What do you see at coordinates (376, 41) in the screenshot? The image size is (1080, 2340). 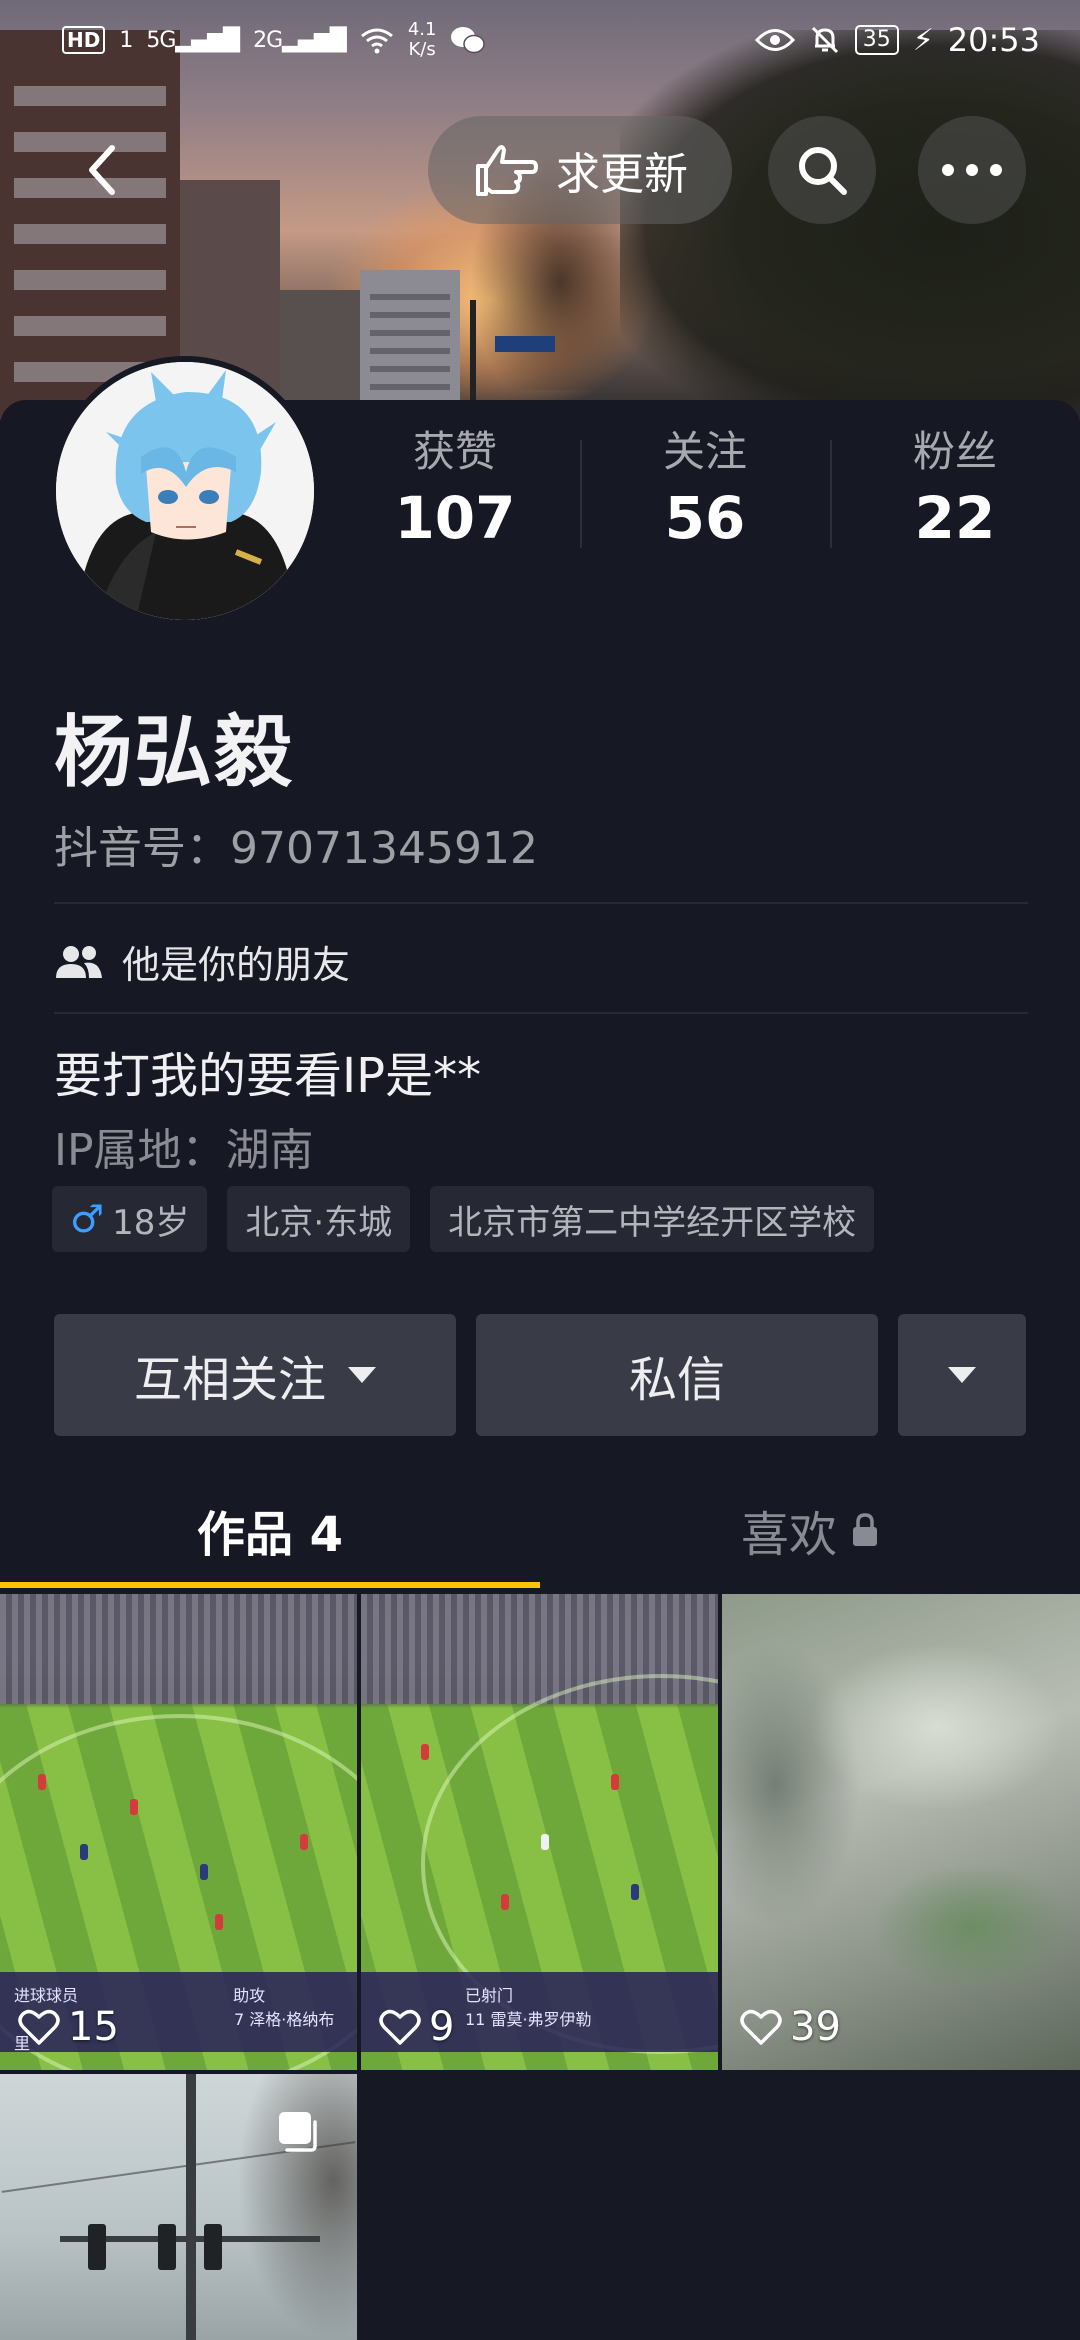 I see `wifi-icon` at bounding box center [376, 41].